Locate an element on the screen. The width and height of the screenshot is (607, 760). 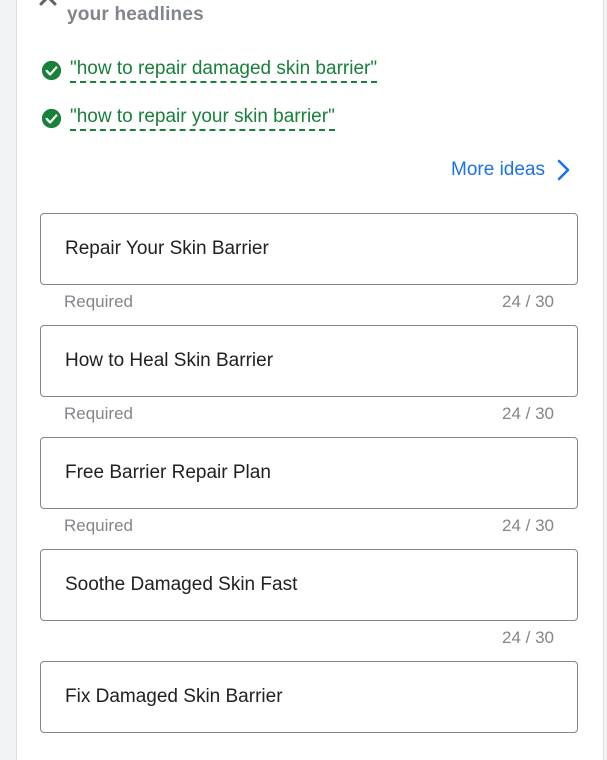
headline-input-3: Free Barrier Repair Plan is located at coordinates (309, 473).